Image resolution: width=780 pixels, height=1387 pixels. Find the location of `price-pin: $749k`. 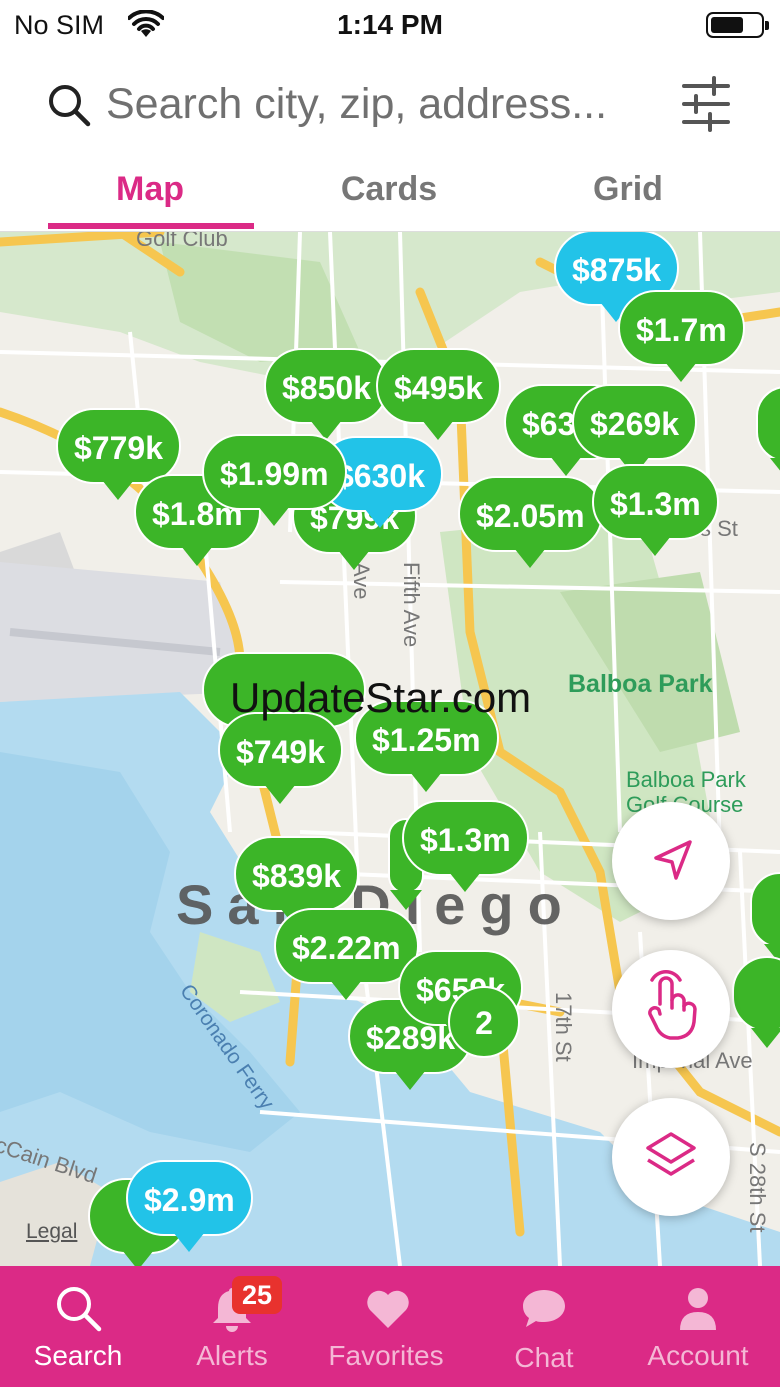

price-pin: $749k is located at coordinates (280, 758).